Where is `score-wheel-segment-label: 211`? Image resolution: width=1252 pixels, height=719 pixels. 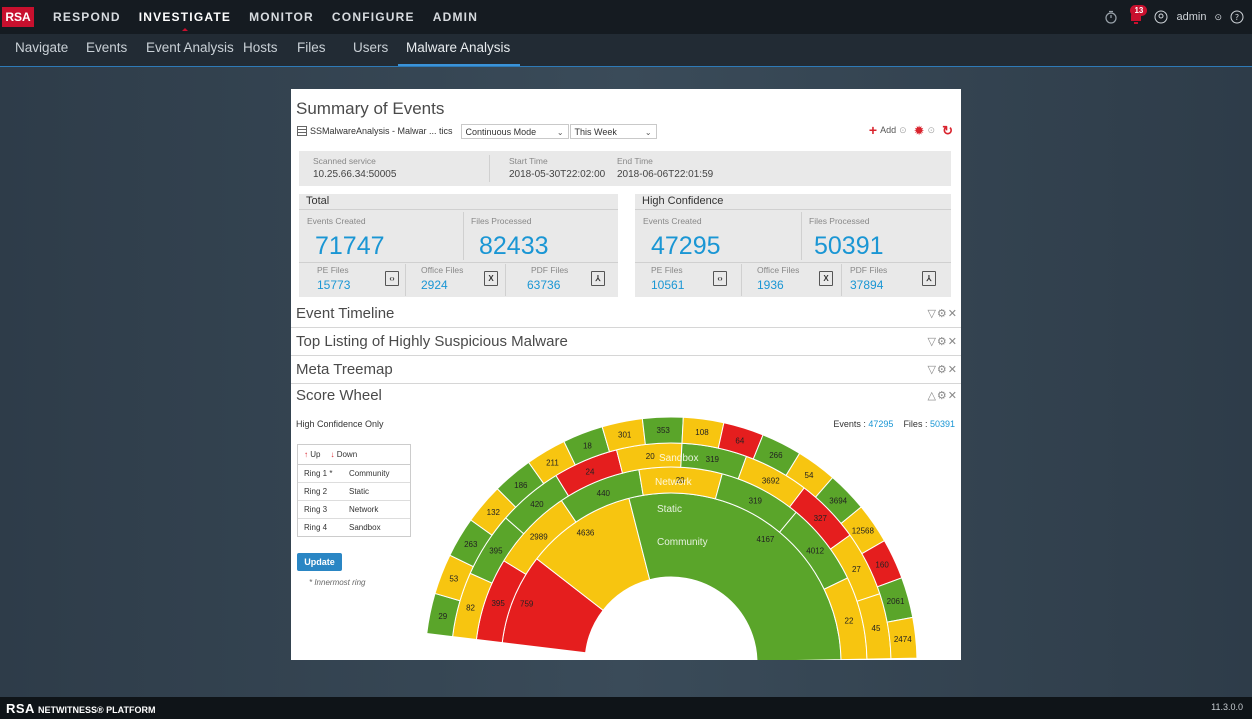
score-wheel-segment-label: 211 is located at coordinates (552, 462).